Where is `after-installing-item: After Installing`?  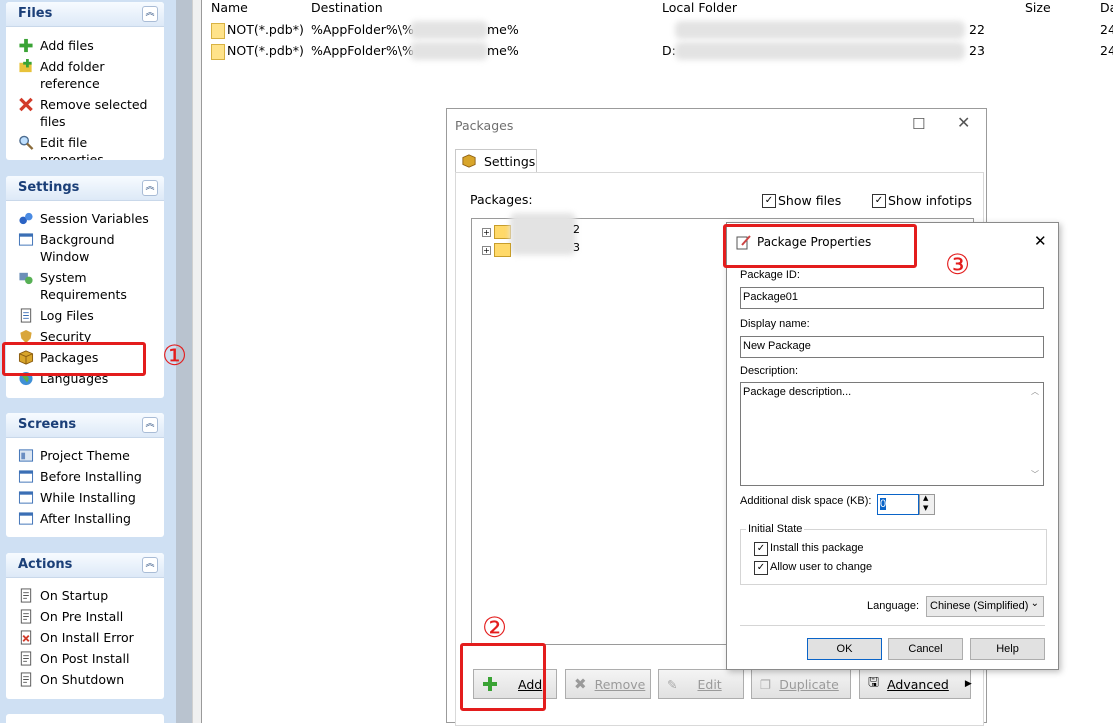
after-installing-item: After Installing is located at coordinates (85, 518).